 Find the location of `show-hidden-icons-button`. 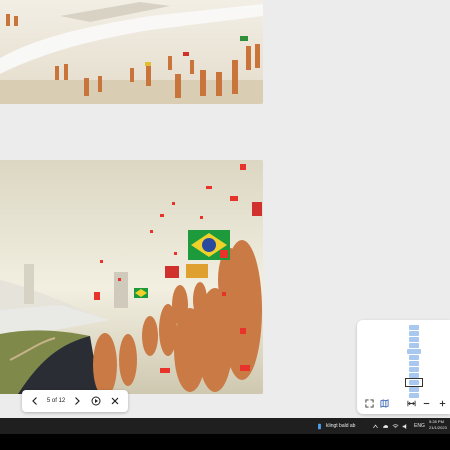

show-hidden-icons-button is located at coordinates (375, 426).